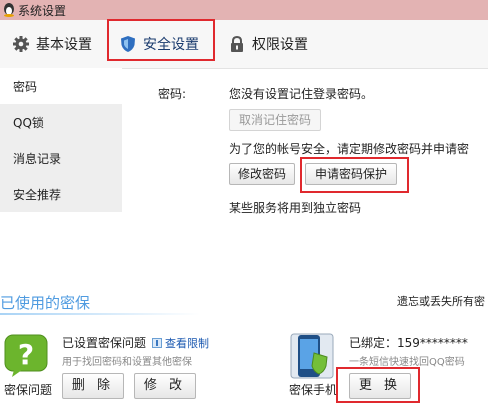  Describe the element at coordinates (157, 343) in the screenshot. I see `info-icon` at that location.